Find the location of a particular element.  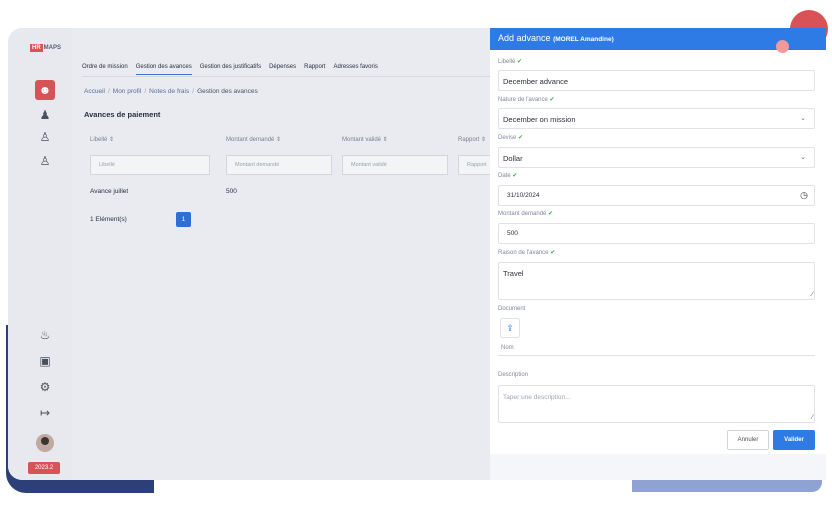

filter-libelle: Libellé is located at coordinates (150, 165).